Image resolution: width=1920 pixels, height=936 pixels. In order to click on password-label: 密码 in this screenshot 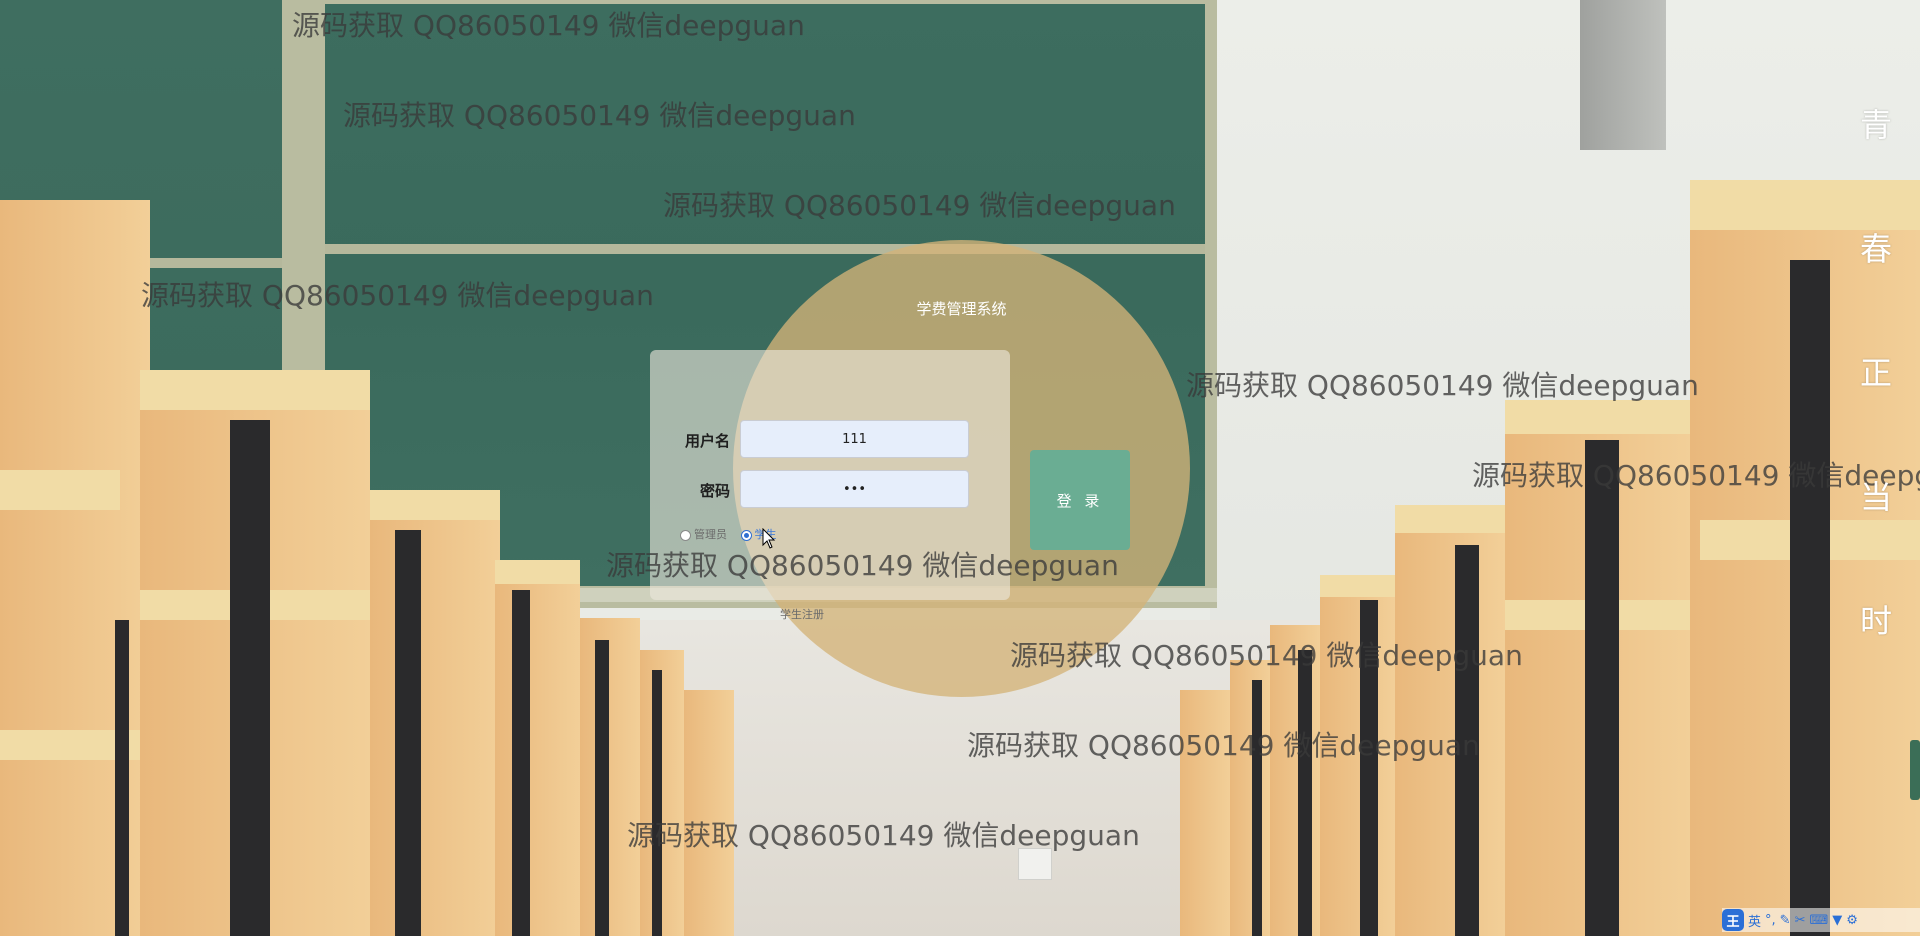, I will do `click(714, 491)`.